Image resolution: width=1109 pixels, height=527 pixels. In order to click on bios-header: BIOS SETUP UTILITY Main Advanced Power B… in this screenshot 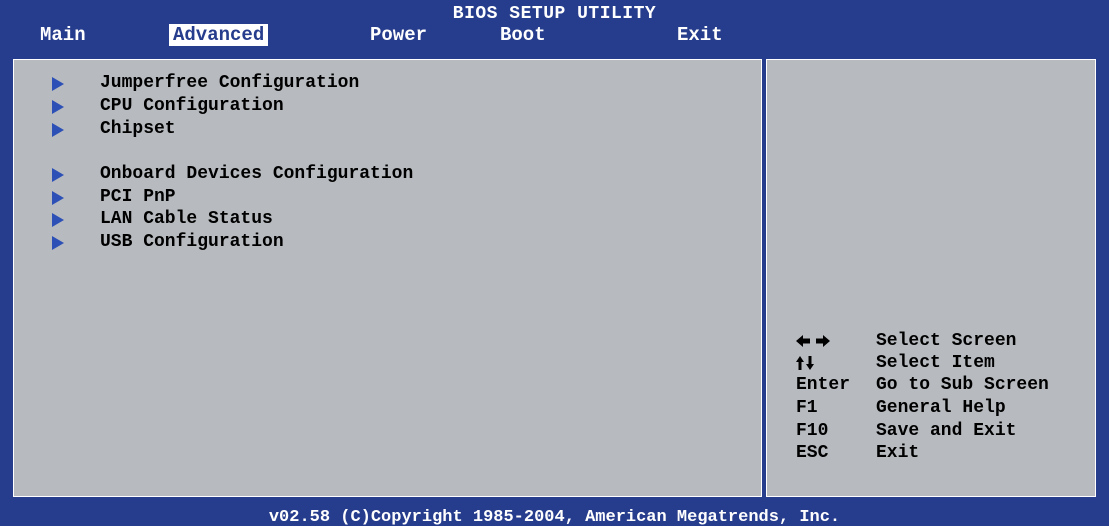, I will do `click(554, 24)`.